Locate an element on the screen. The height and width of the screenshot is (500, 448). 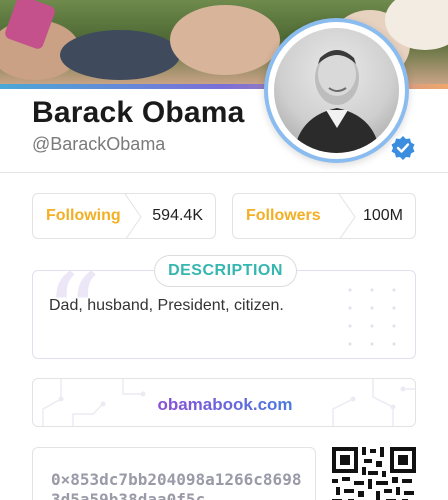
qr-code-icon is located at coordinates (374, 473).